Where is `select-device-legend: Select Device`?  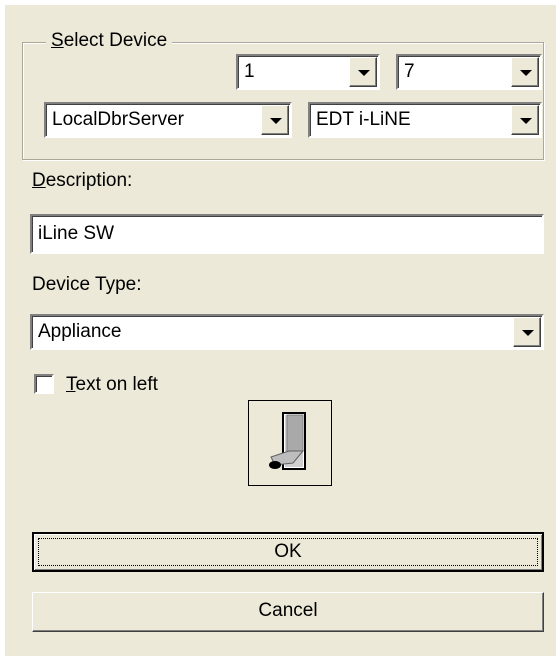 select-device-legend: Select Device is located at coordinates (109, 41).